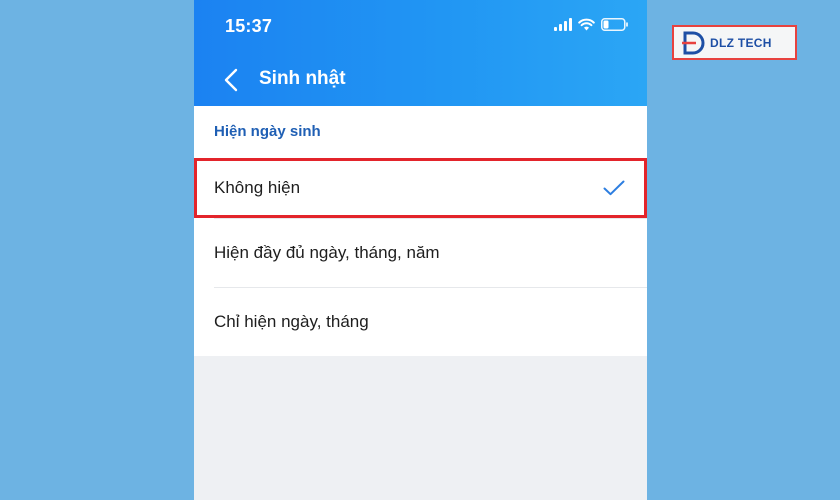 The image size is (840, 500). I want to click on option-full-date: Hiện đầy đủ ngày, tháng, năm, so click(420, 252).